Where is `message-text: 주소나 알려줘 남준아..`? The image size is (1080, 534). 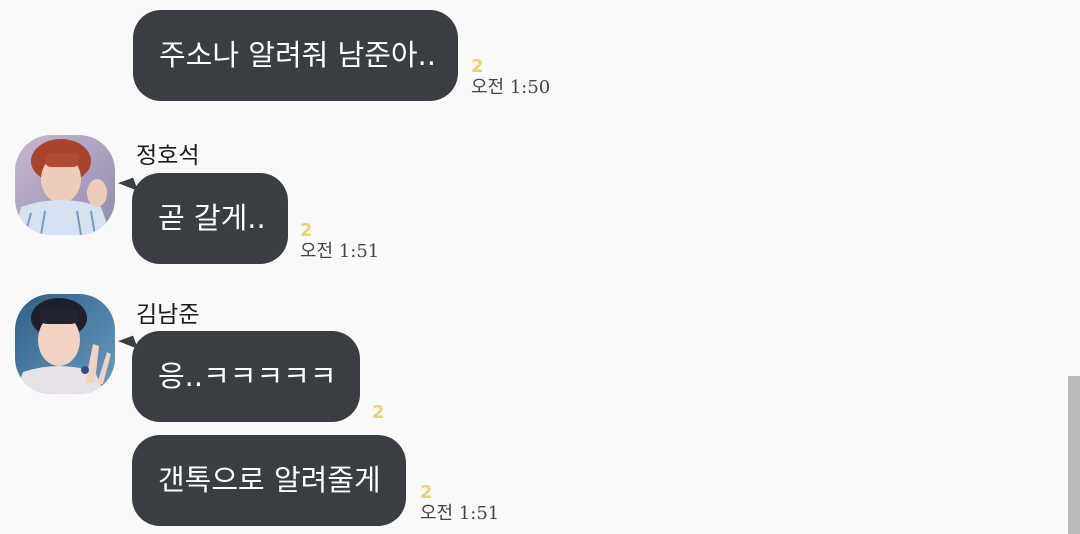 message-text: 주소나 알려줘 남준아.. is located at coordinates (297, 55).